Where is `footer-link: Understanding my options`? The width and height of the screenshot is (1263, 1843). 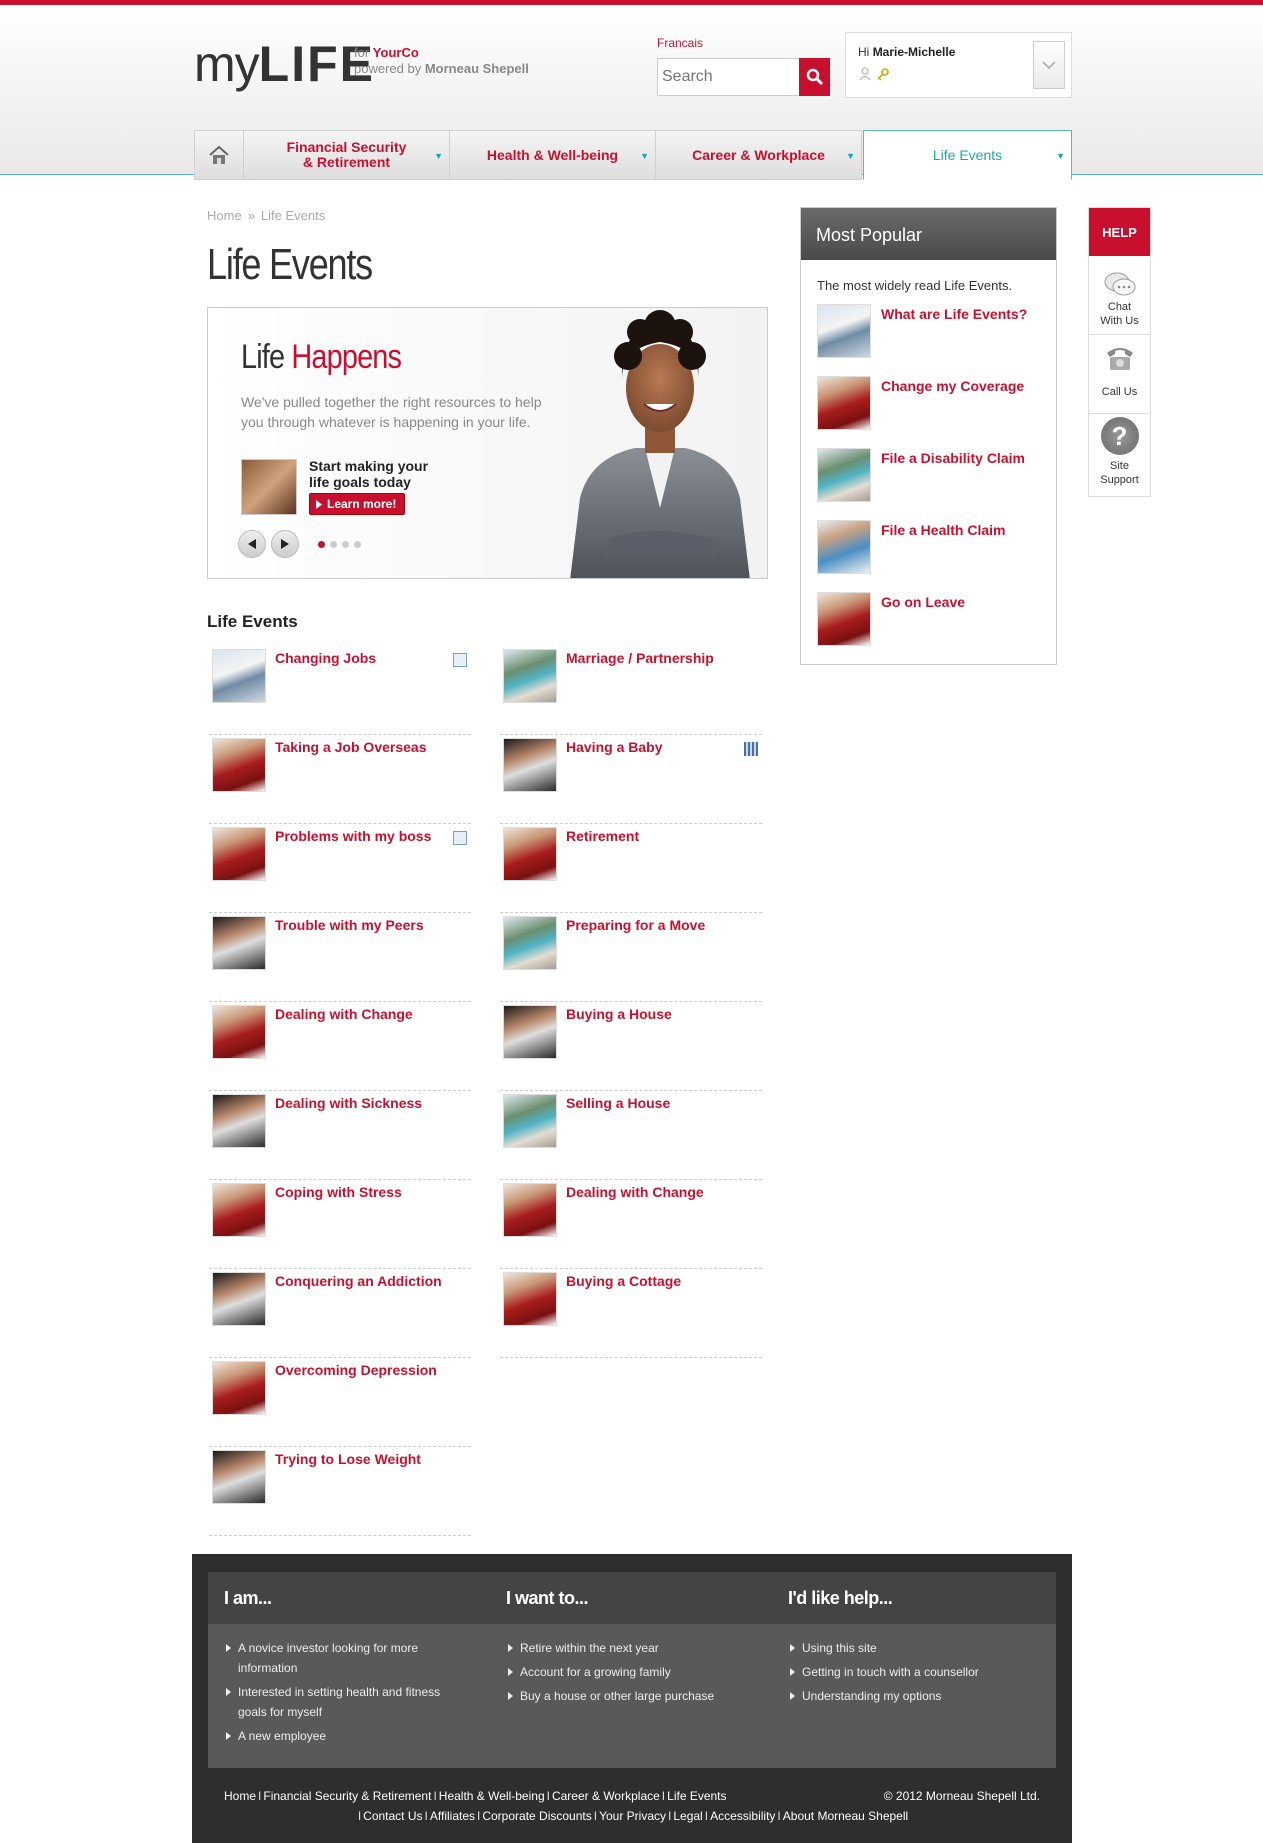
footer-link: Understanding my options is located at coordinates (908, 1696).